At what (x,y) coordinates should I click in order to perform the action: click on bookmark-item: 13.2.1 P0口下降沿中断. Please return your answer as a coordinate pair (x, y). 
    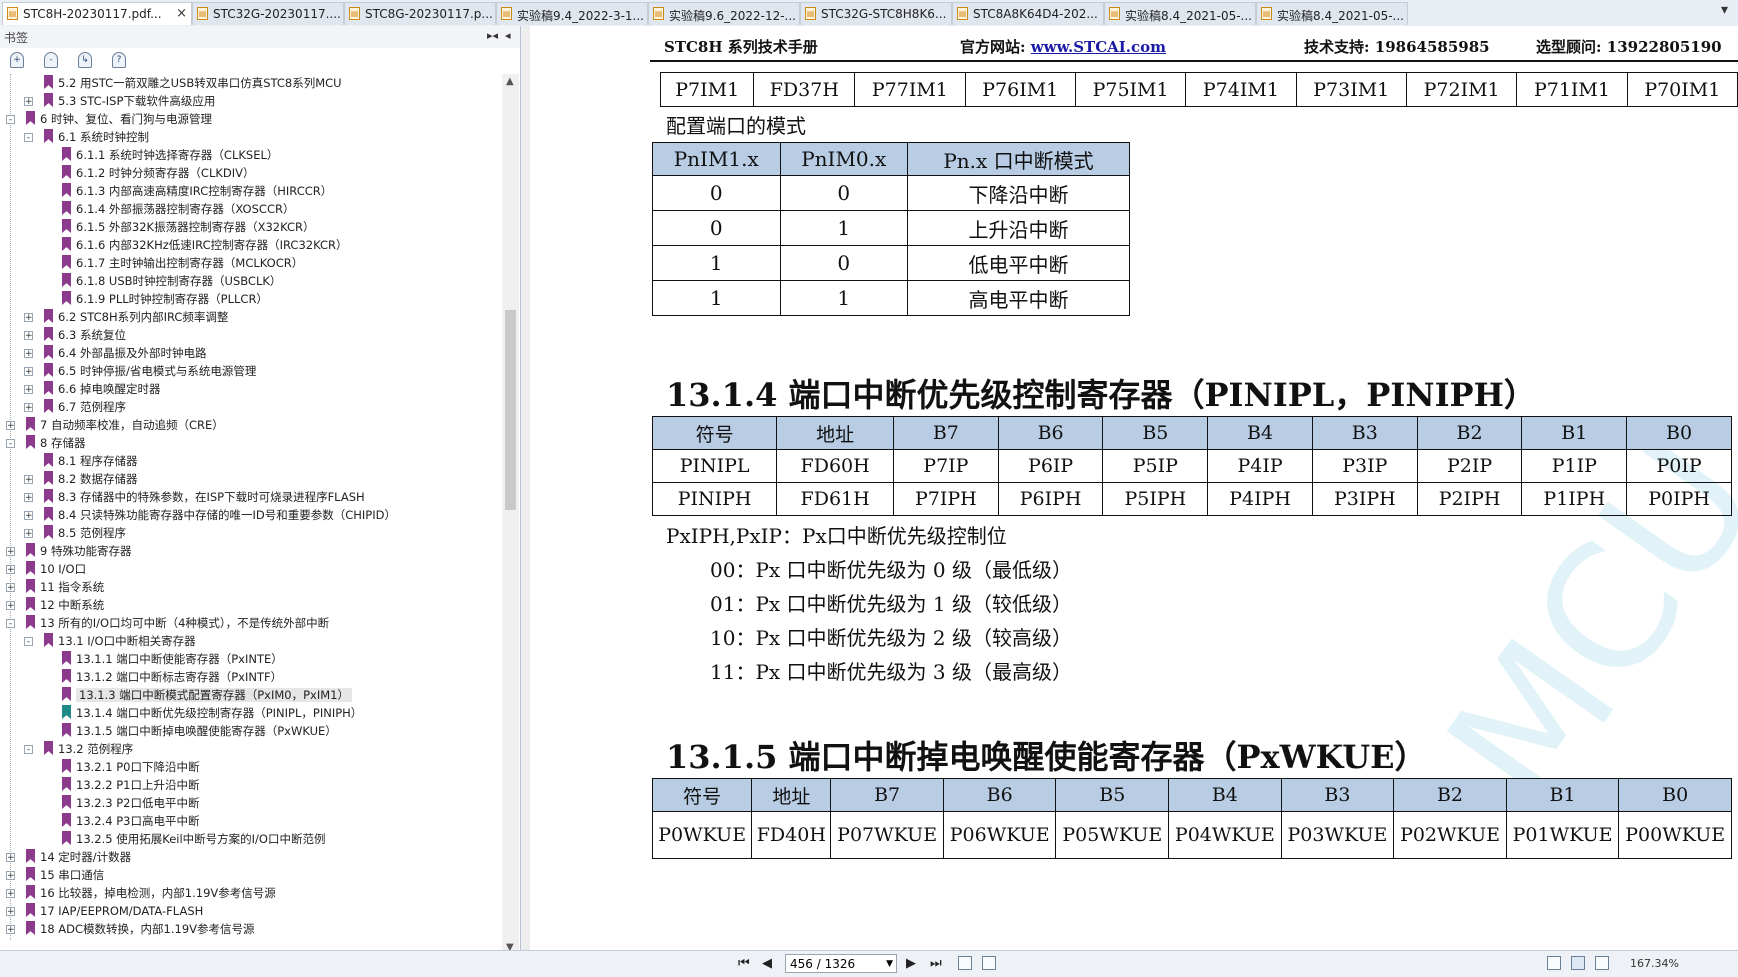
    Looking at the image, I should click on (130, 767).